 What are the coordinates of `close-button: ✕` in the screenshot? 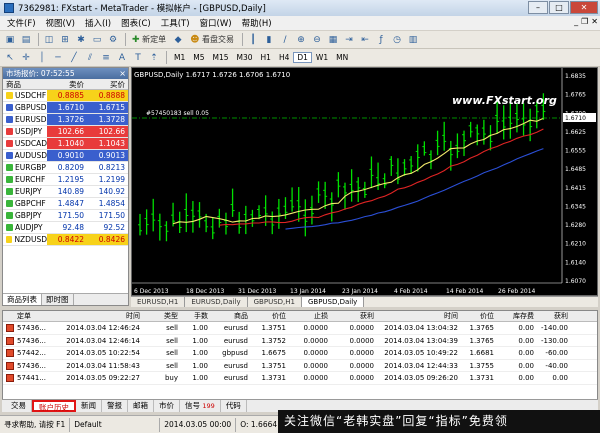 It's located at (584, 7).